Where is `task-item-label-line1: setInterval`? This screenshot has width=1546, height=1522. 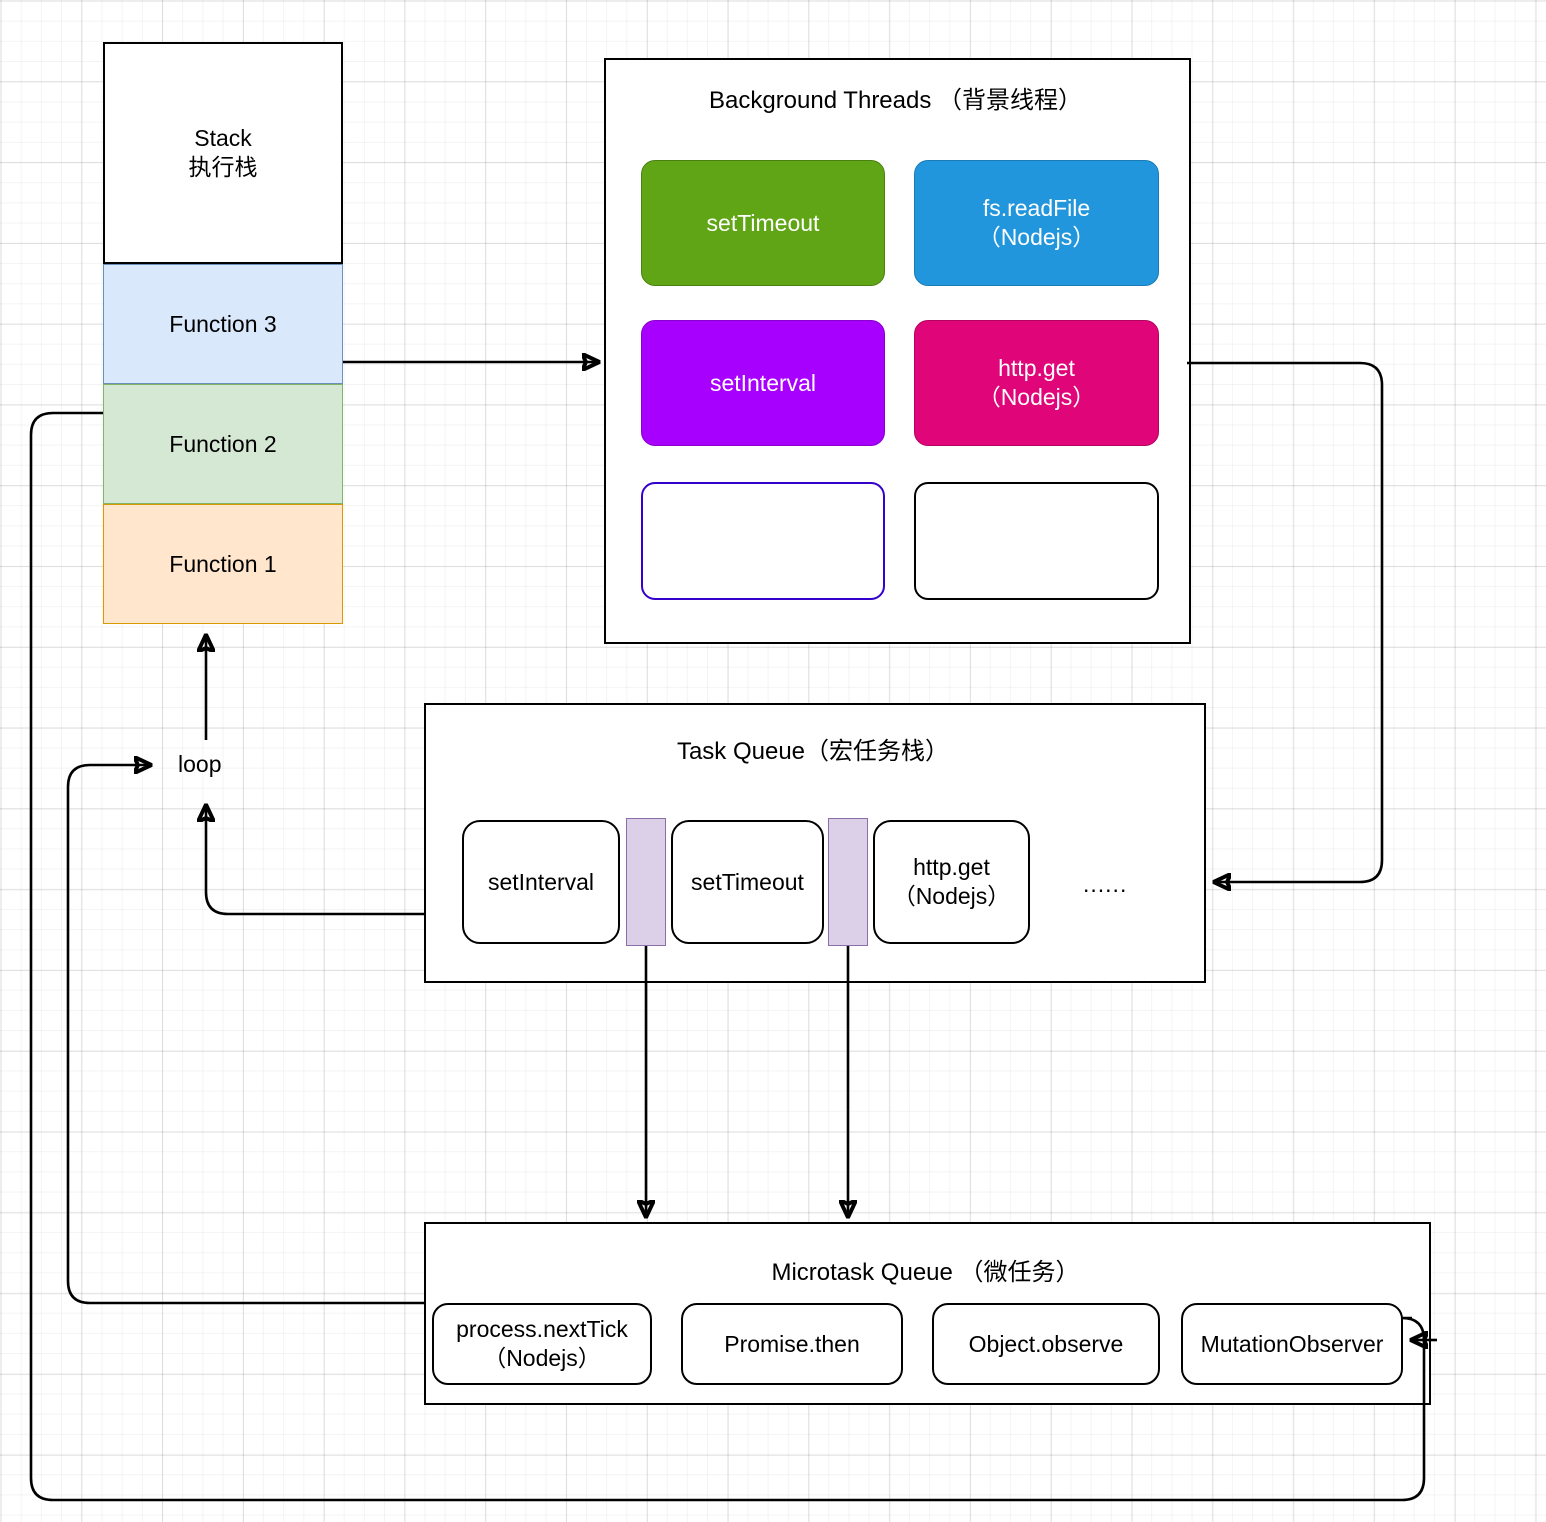
task-item-label-line1: setInterval is located at coordinates (541, 881).